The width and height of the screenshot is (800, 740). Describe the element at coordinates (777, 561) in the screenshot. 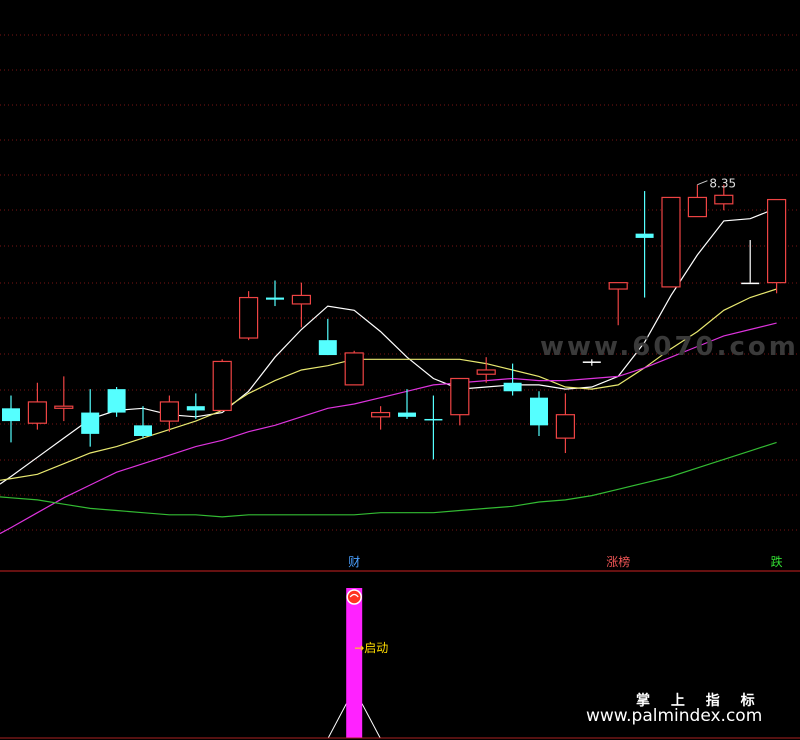

I see `signal-marker: 跌` at that location.